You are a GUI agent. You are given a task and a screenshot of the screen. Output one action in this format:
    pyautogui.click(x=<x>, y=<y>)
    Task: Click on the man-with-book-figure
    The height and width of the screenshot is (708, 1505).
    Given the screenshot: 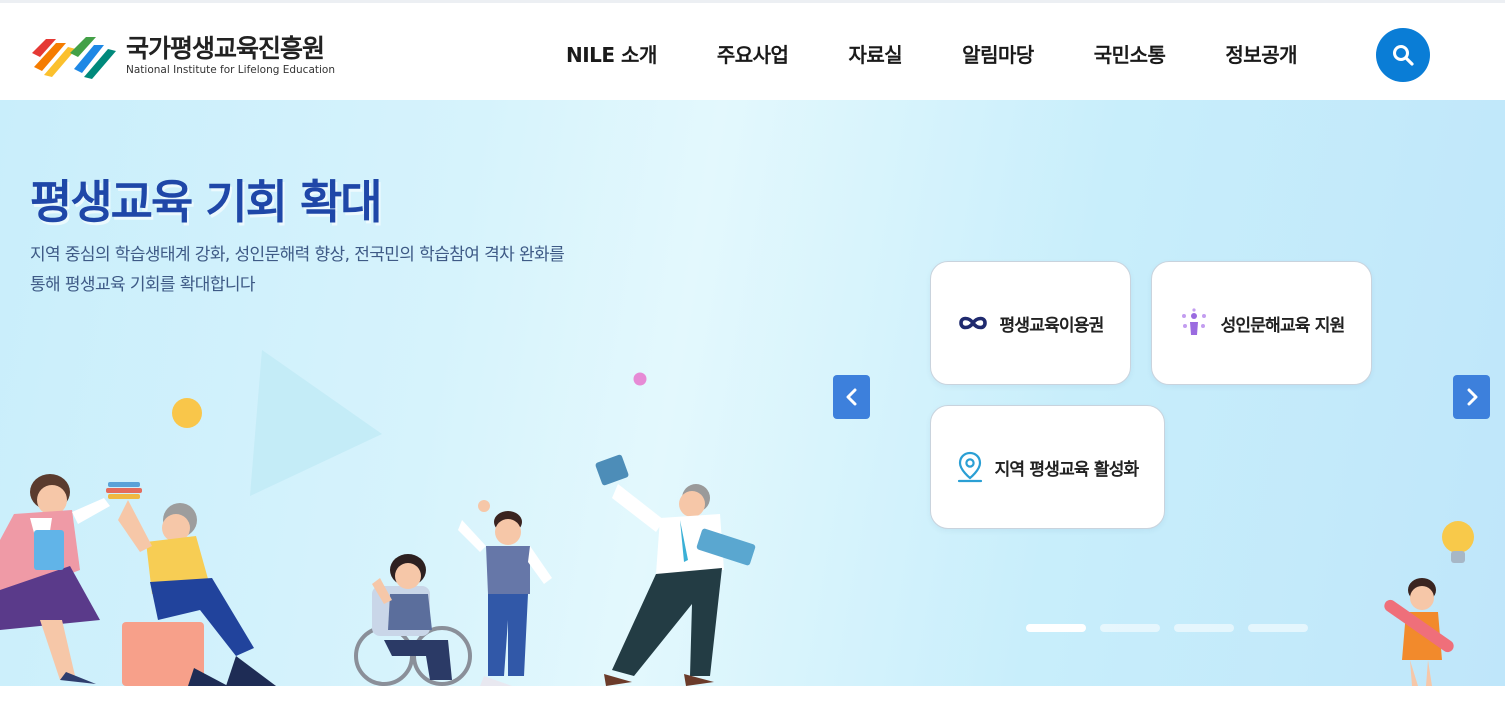 What is the action you would take?
    pyautogui.click(x=675, y=570)
    